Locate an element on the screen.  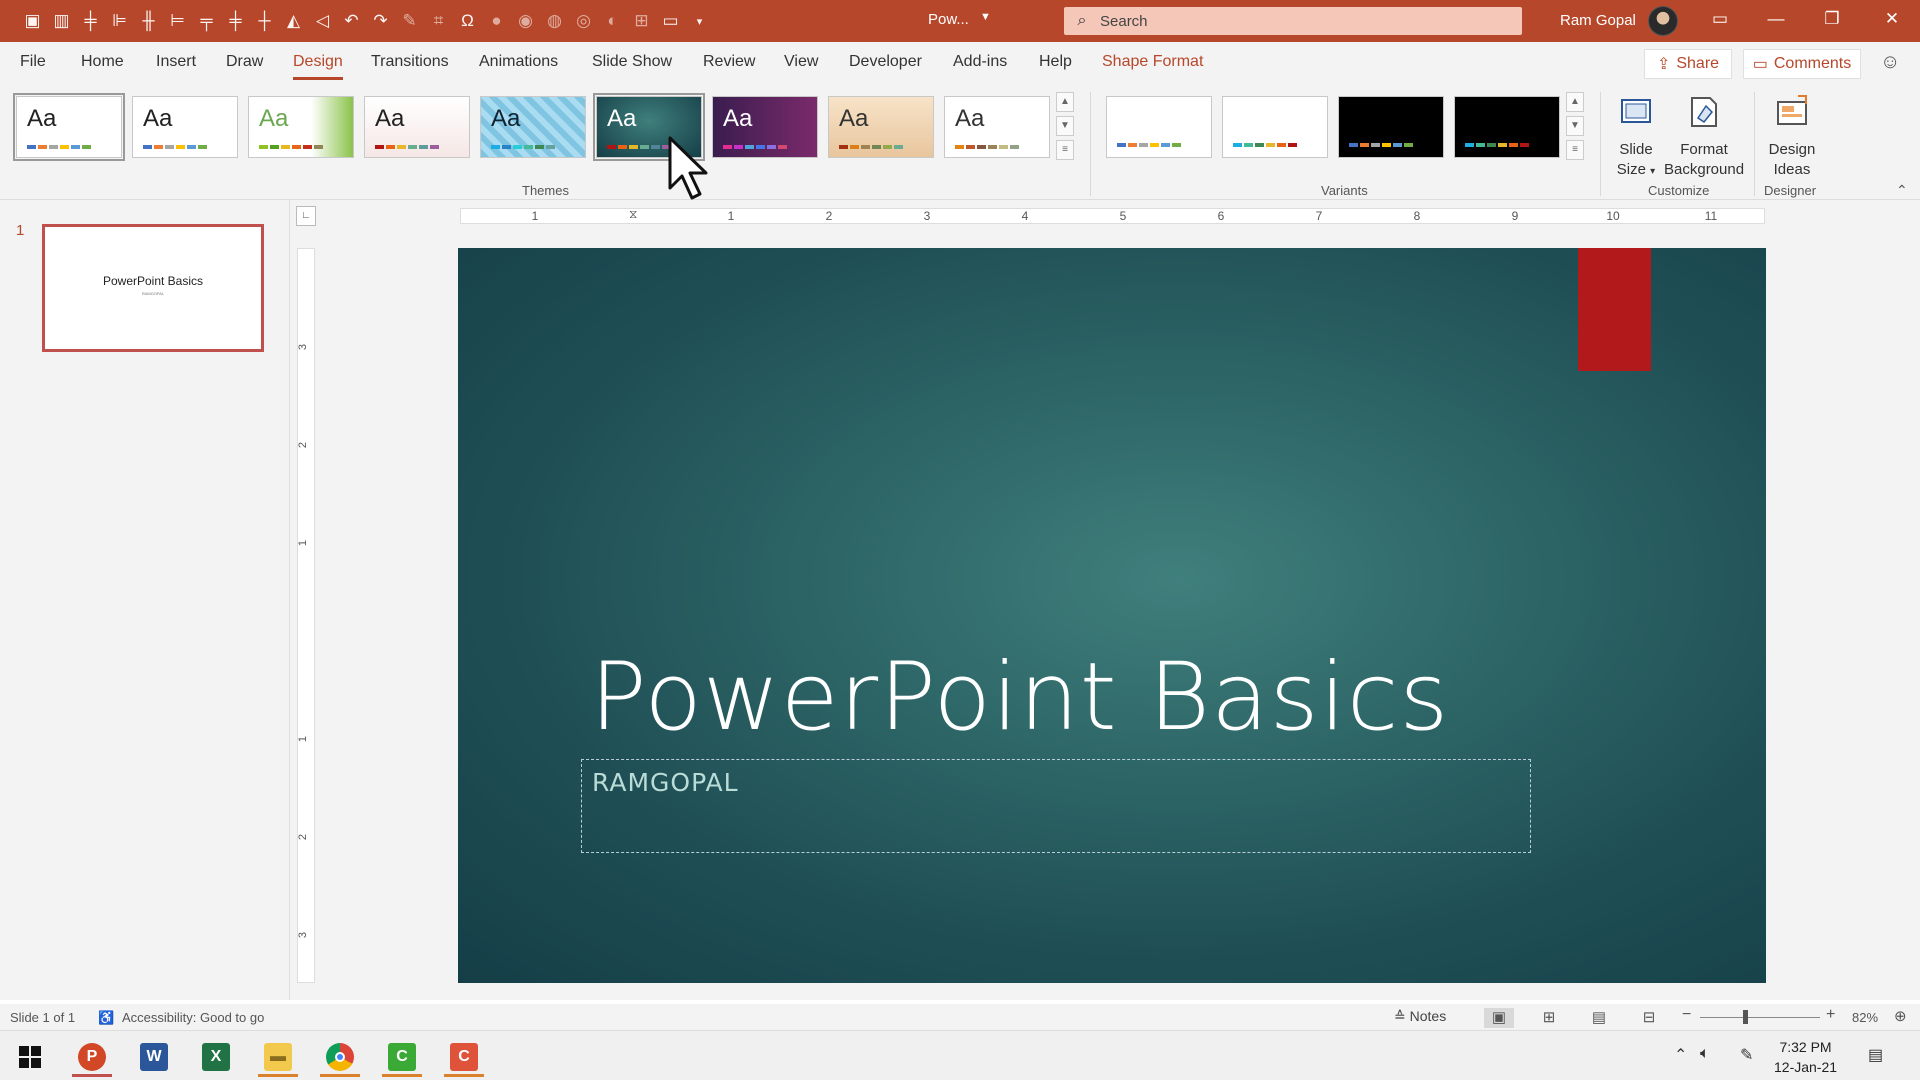
eraser-icon: ✎ is located at coordinates (409, 21).